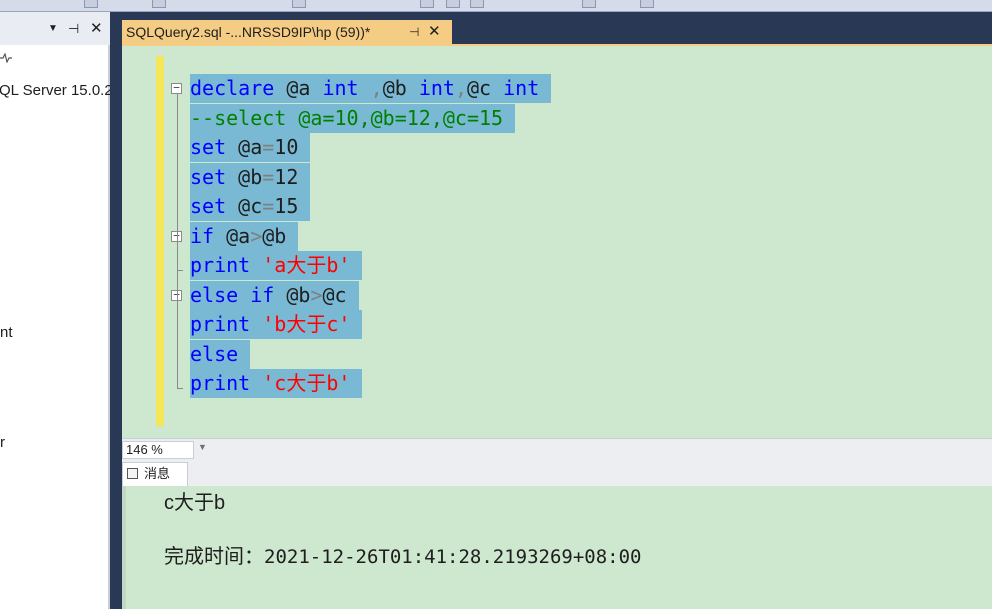 This screenshot has height=609, width=992. I want to click on selection-highlight: set @c=15, so click(250, 206).